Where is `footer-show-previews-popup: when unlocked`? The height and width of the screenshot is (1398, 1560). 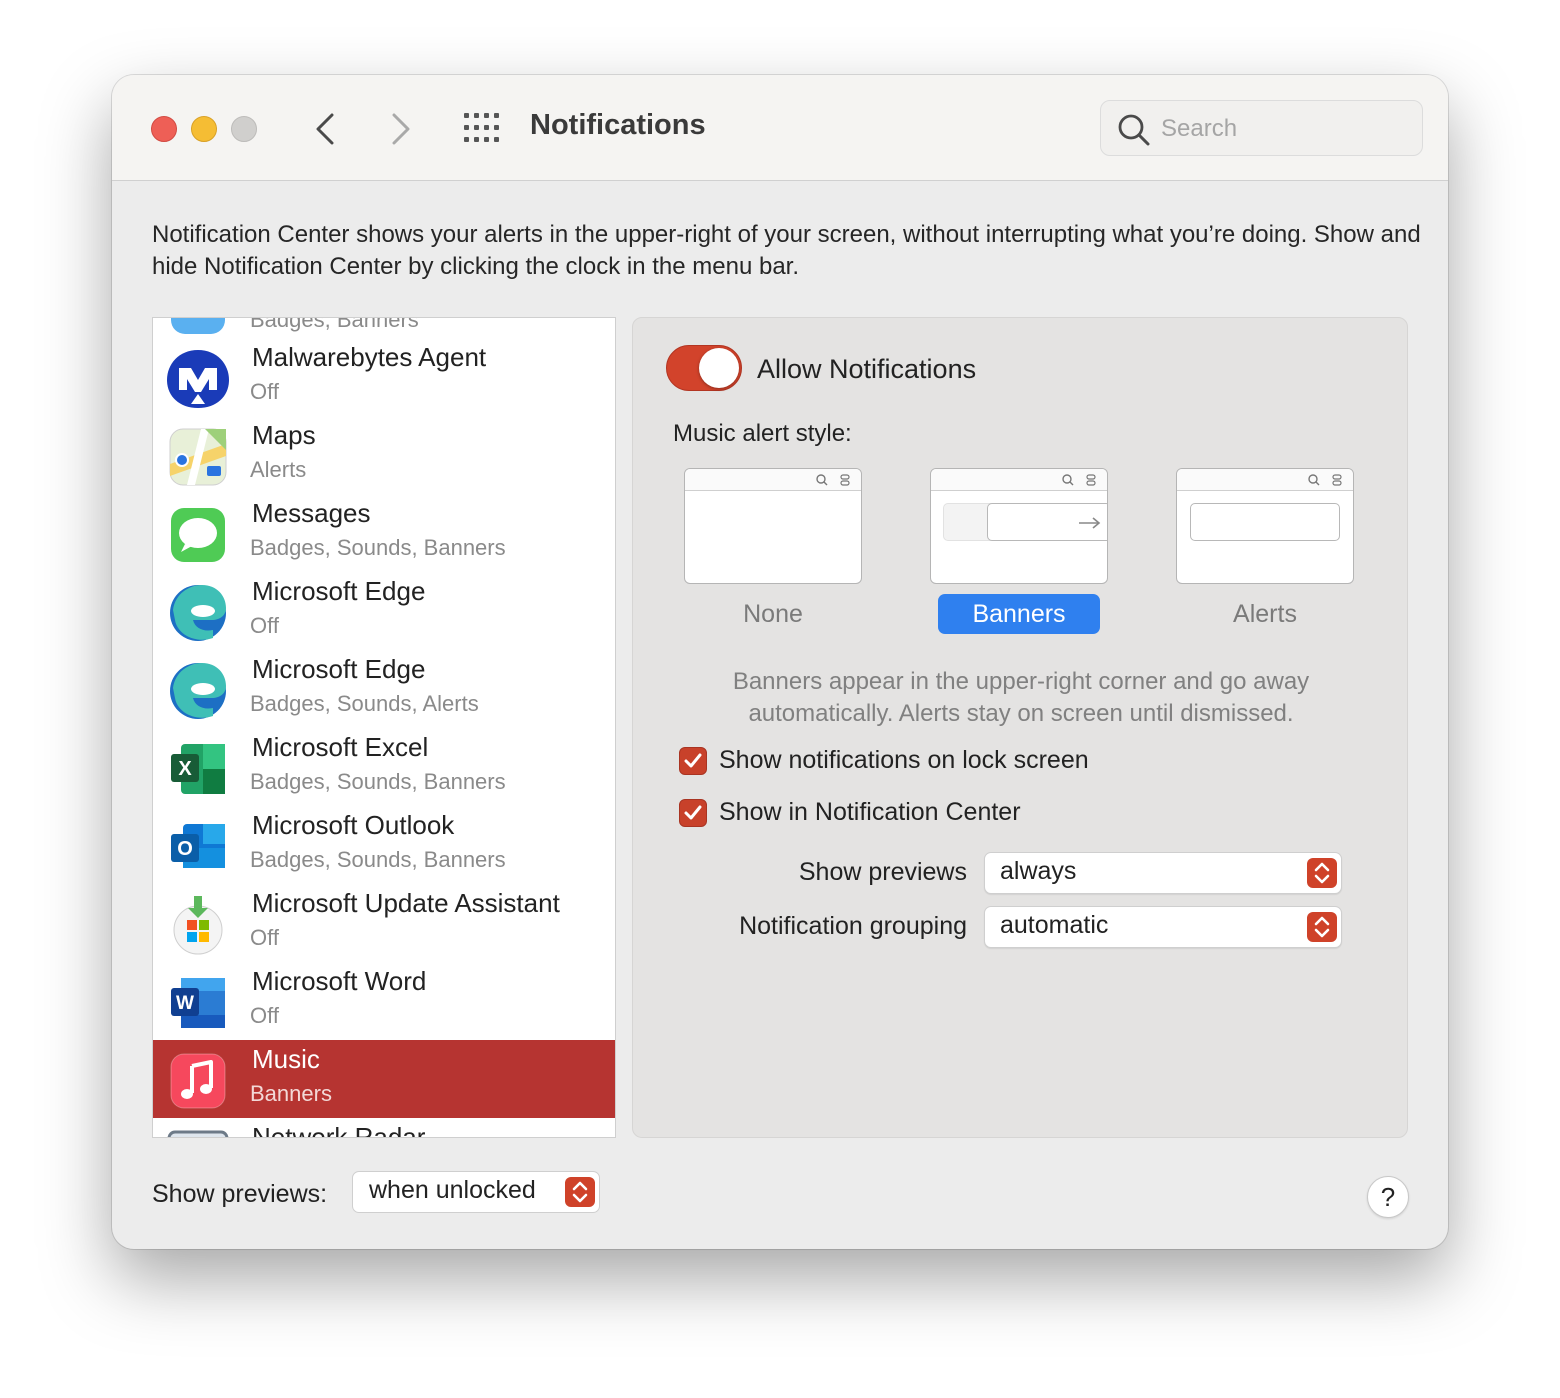
footer-show-previews-popup: when unlocked is located at coordinates (476, 1192).